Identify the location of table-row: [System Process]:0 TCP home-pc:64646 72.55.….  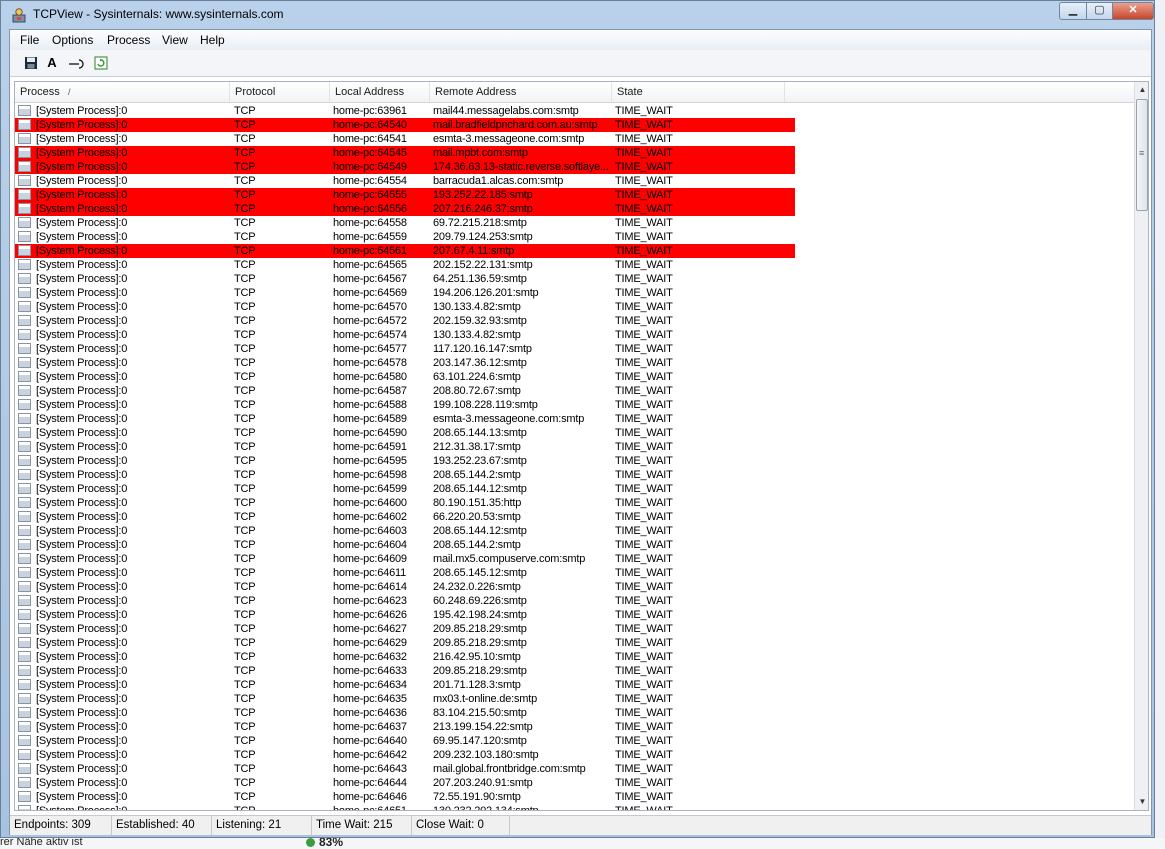
(405, 797).